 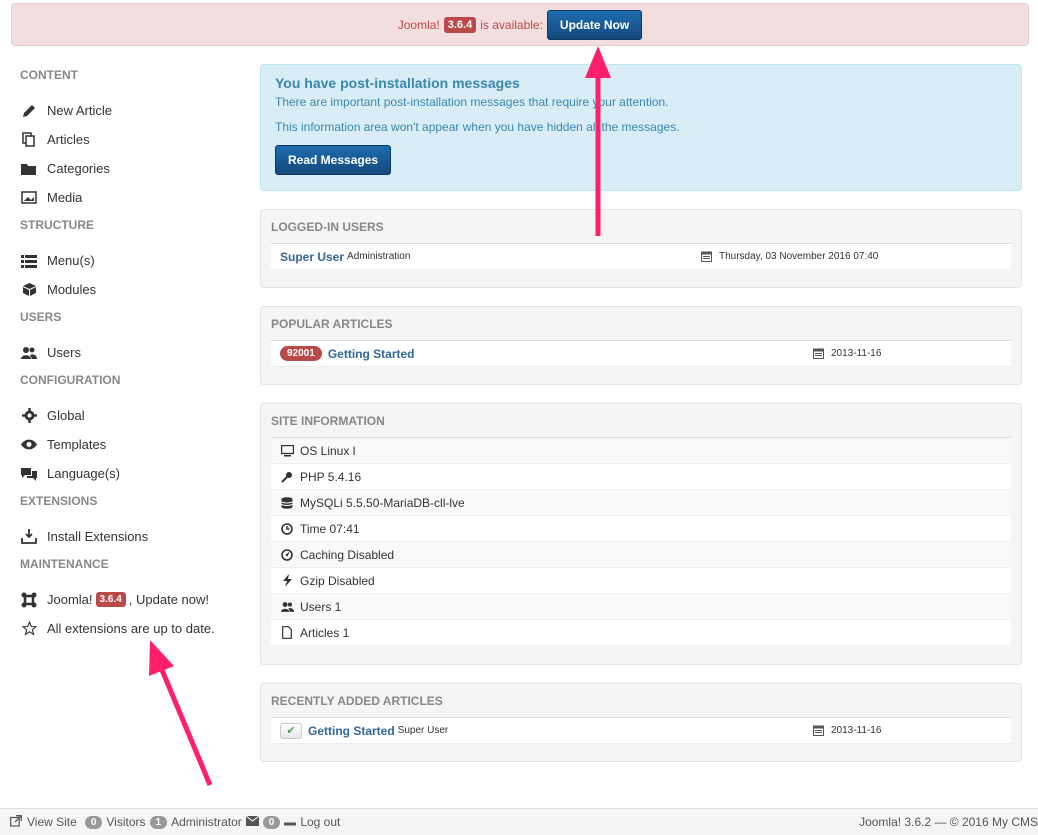 What do you see at coordinates (29, 169) in the screenshot?
I see `folder-icon` at bounding box center [29, 169].